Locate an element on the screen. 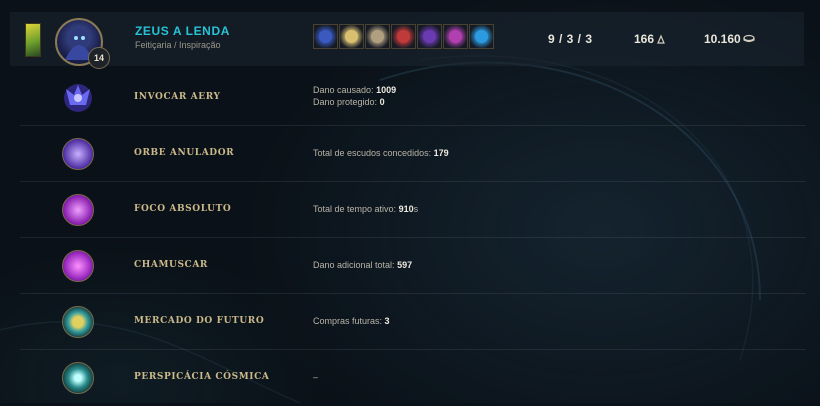 The image size is (820, 406). rune-row-perspicacia-cosmica: PERSPICÁCIA CÓSMICA – is located at coordinates (408, 378).